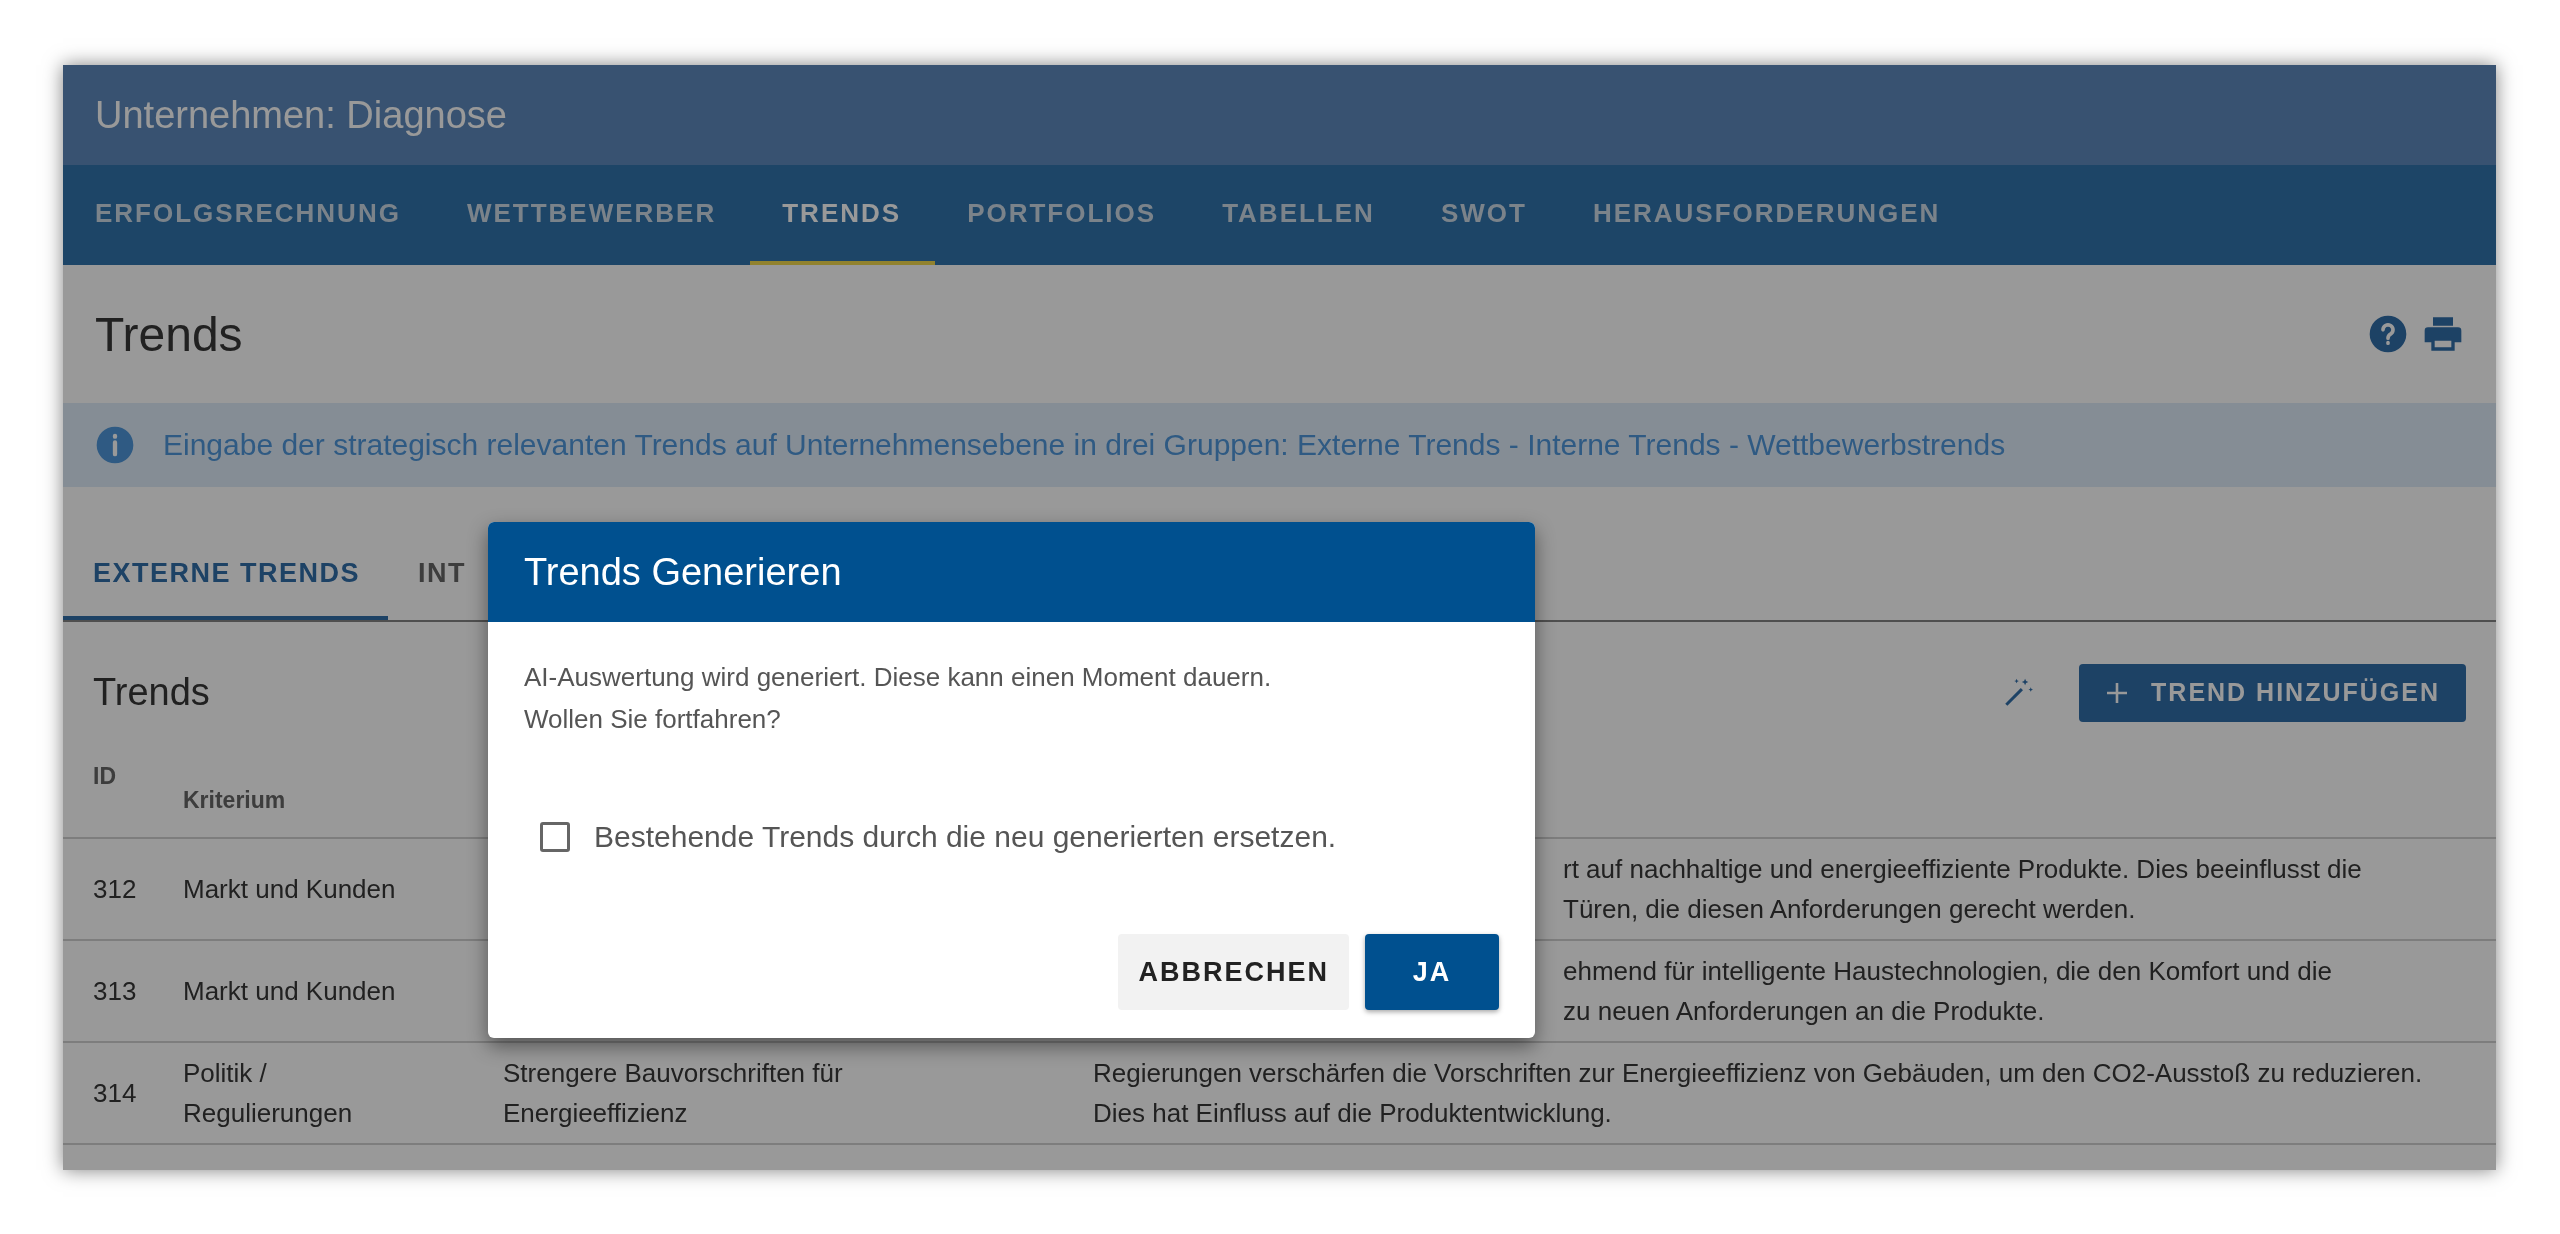 This screenshot has width=2560, height=1234. What do you see at coordinates (1299, 215) in the screenshot?
I see `nav-tab: TABELLEN` at bounding box center [1299, 215].